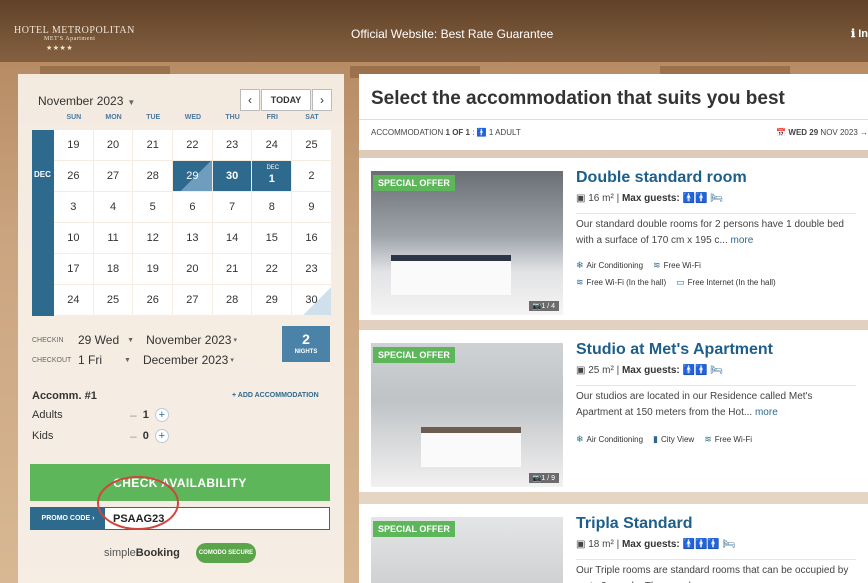  What do you see at coordinates (322, 100) in the screenshot?
I see `next-month-button: ›` at bounding box center [322, 100].